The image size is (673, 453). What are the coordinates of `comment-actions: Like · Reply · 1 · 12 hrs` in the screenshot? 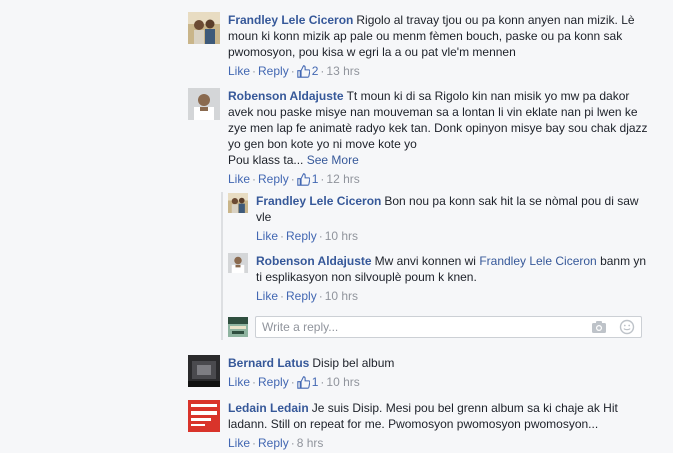 It's located at (294, 179).